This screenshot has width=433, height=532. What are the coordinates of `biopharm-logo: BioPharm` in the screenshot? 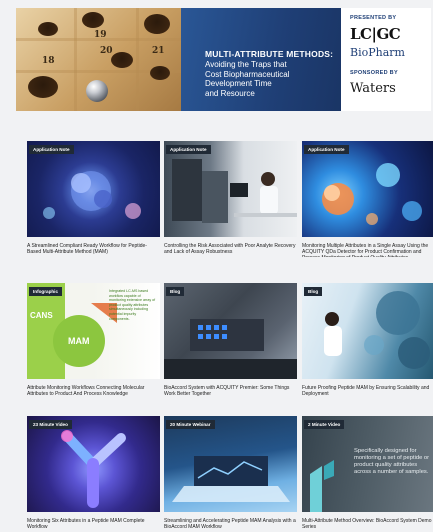 It's located at (377, 52).